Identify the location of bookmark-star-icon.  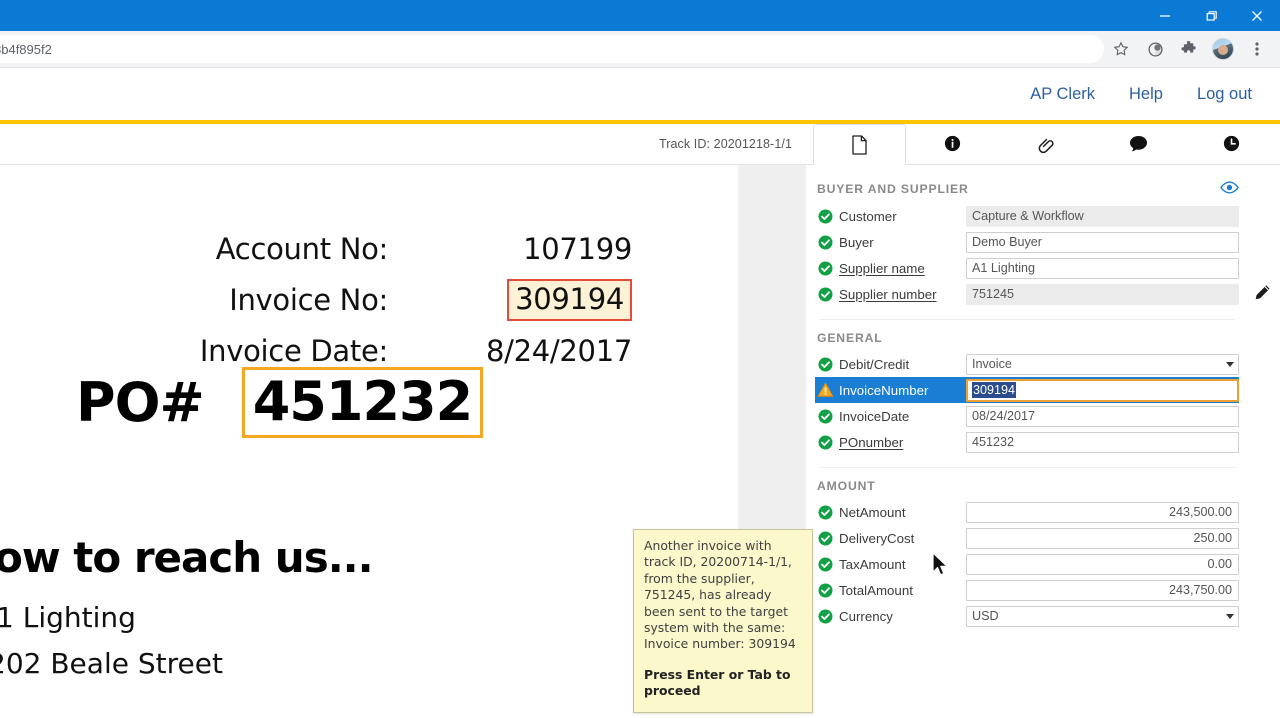
(1121, 49).